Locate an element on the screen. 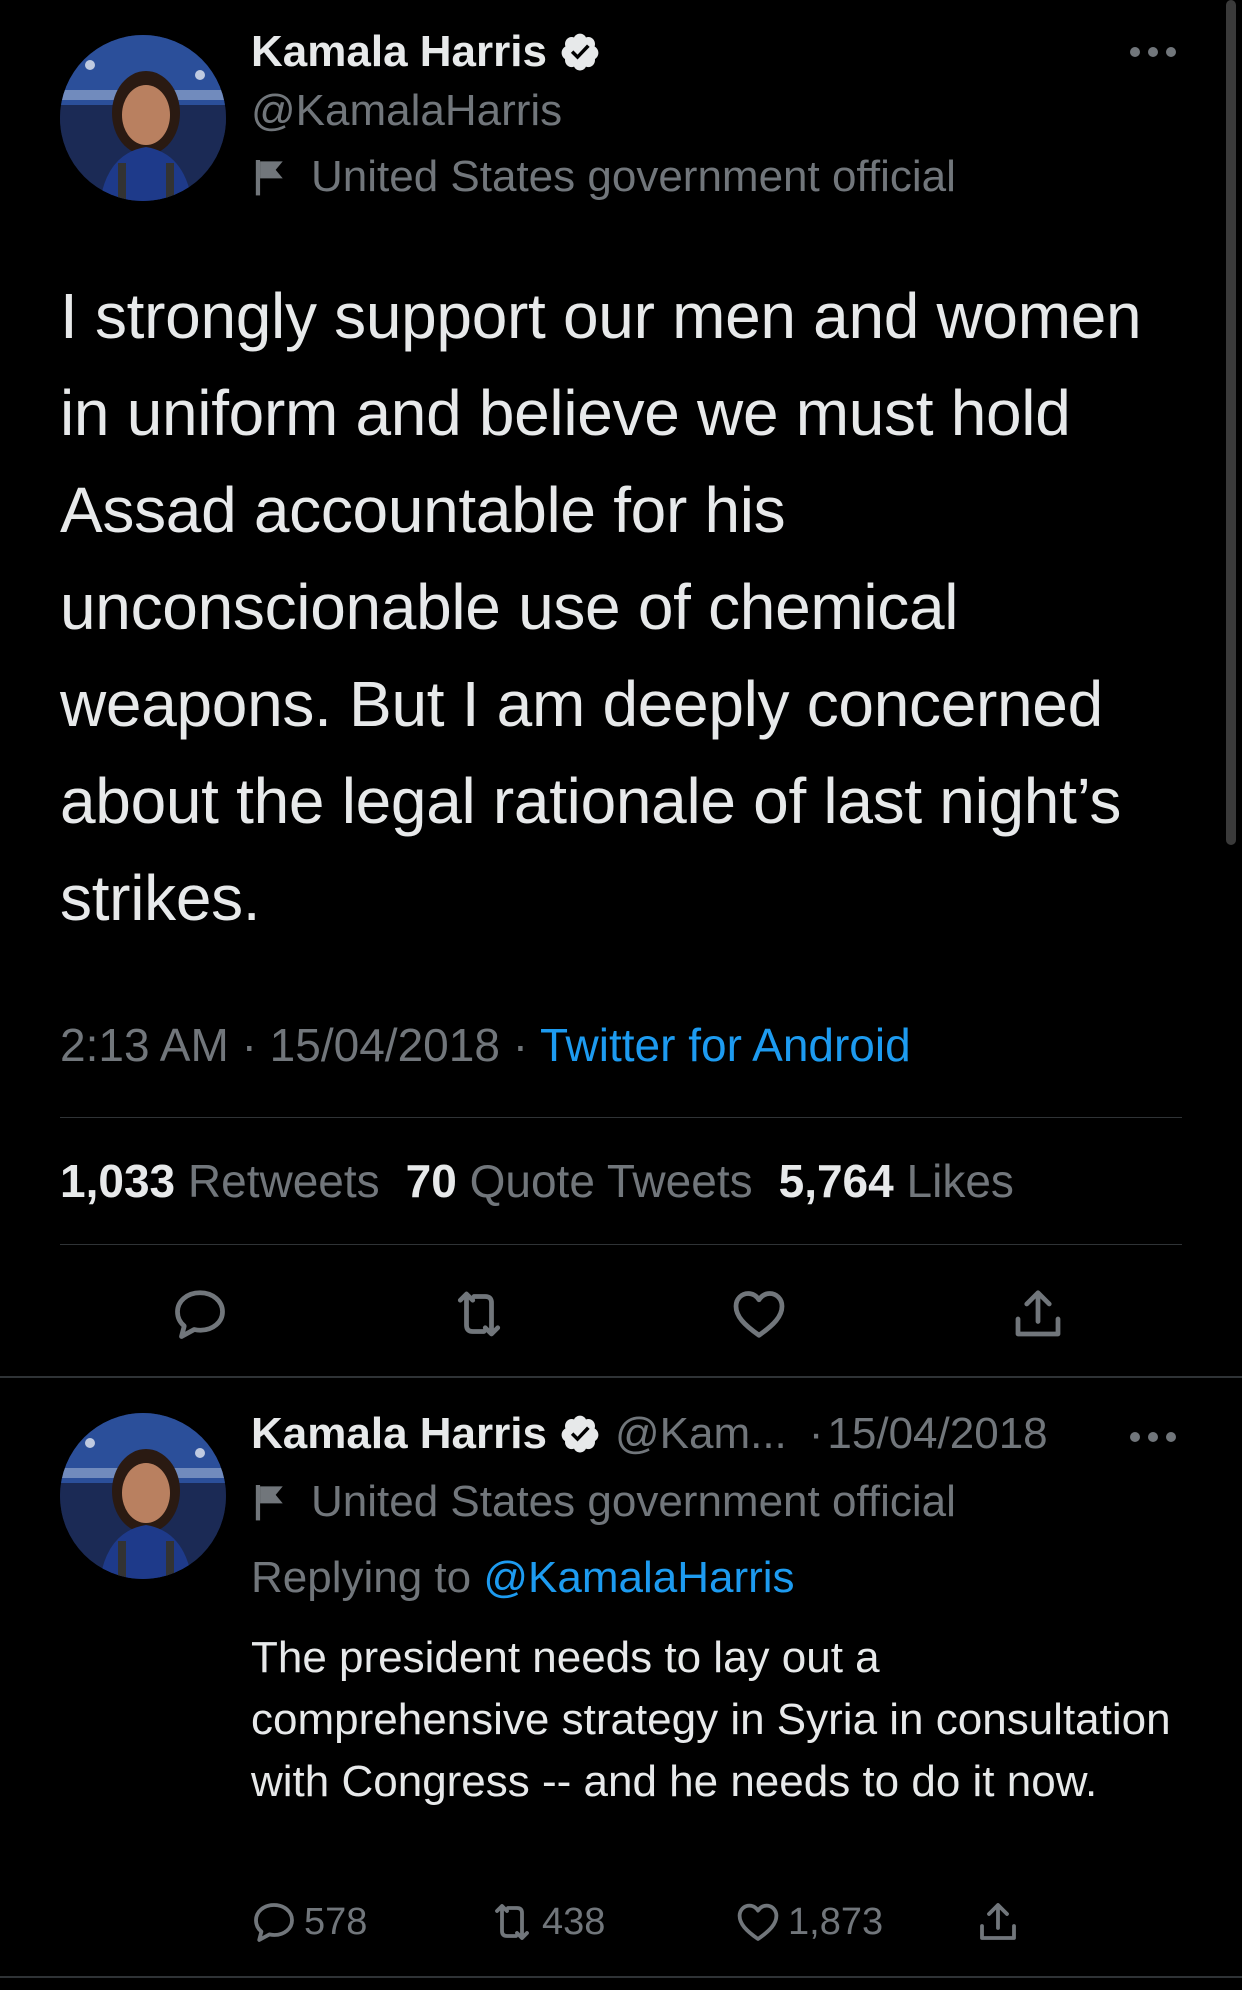 This screenshot has height=1990, width=1242. tweet-stats: 1,033 Retweets 70 Quote Tweets 5,764 Likes is located at coordinates (537, 1181).